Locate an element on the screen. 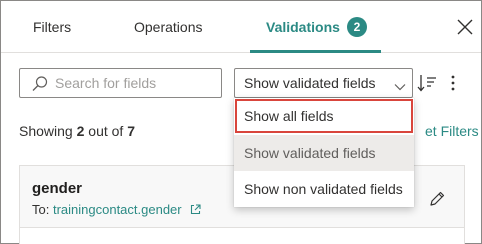 The image size is (482, 244). option-show-all-fields: Show all fields is located at coordinates (324, 116).